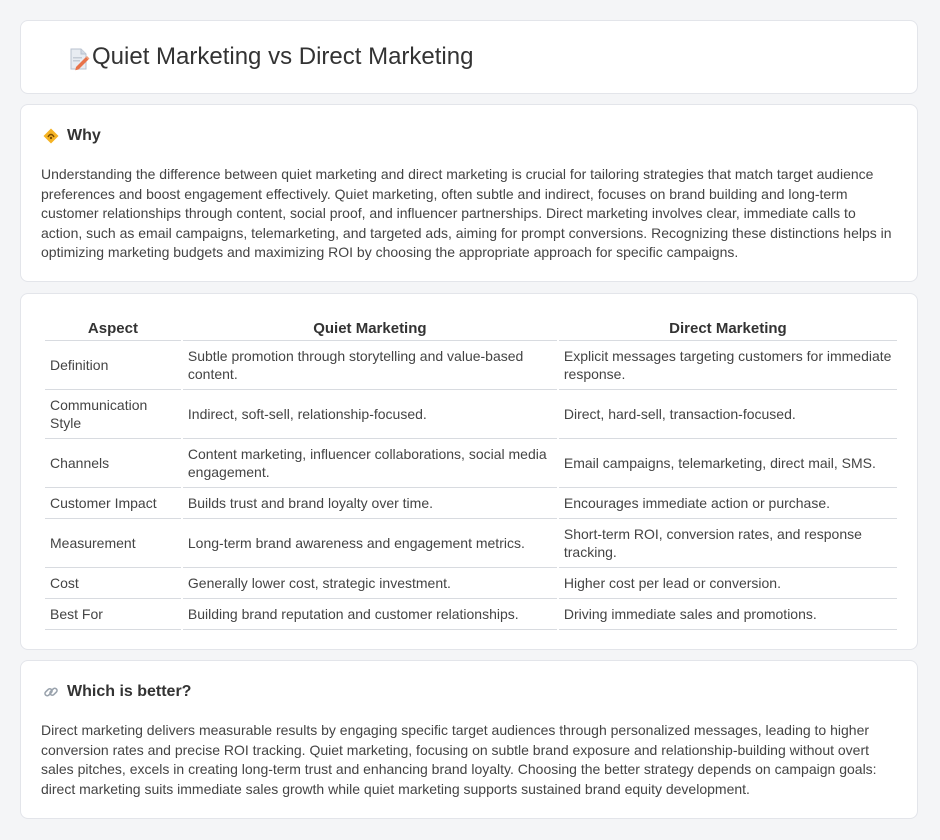  I want to click on why-heading: Why, so click(72, 136).